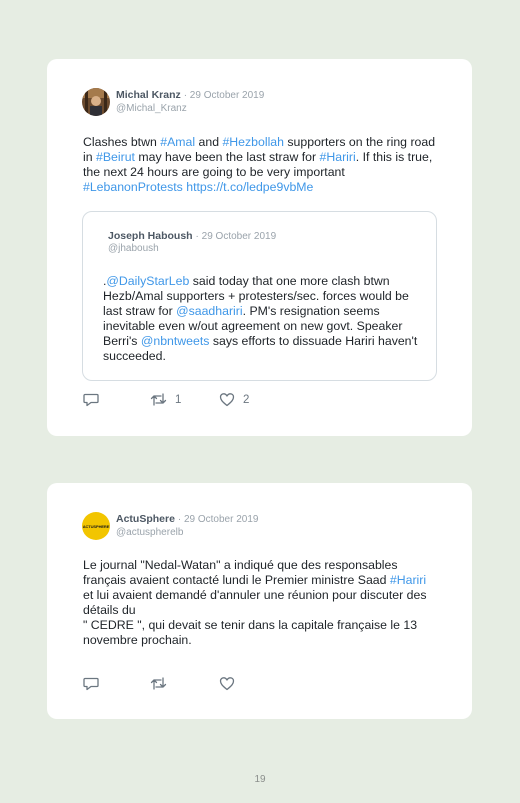 The width and height of the screenshot is (520, 803). I want to click on quoted-tweet-date: · 29 October 2019, so click(236, 236).